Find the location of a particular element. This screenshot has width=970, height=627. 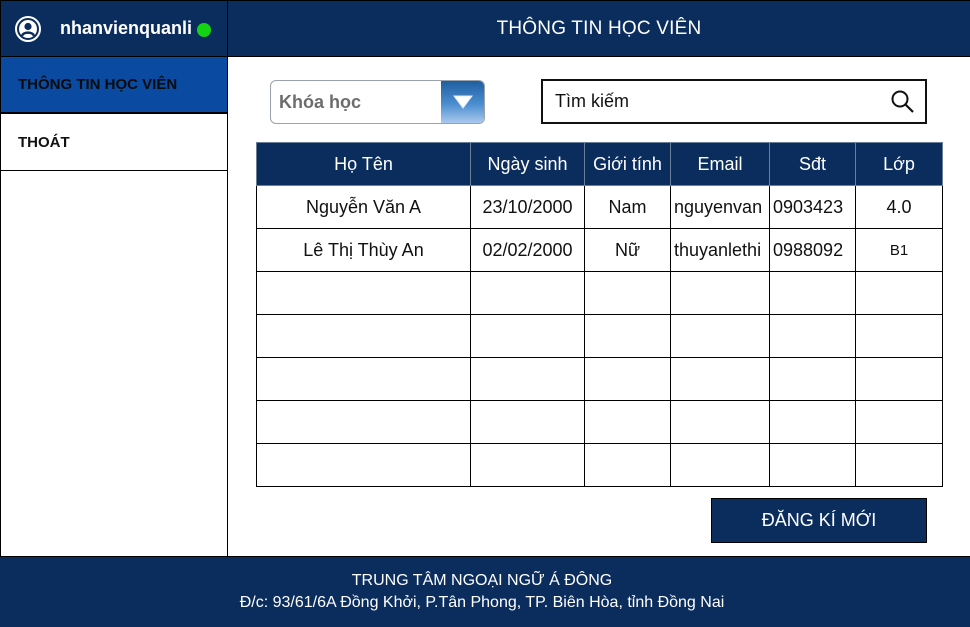

register-new-button: ĐĂNG KÍ MỚI is located at coordinates (819, 520).